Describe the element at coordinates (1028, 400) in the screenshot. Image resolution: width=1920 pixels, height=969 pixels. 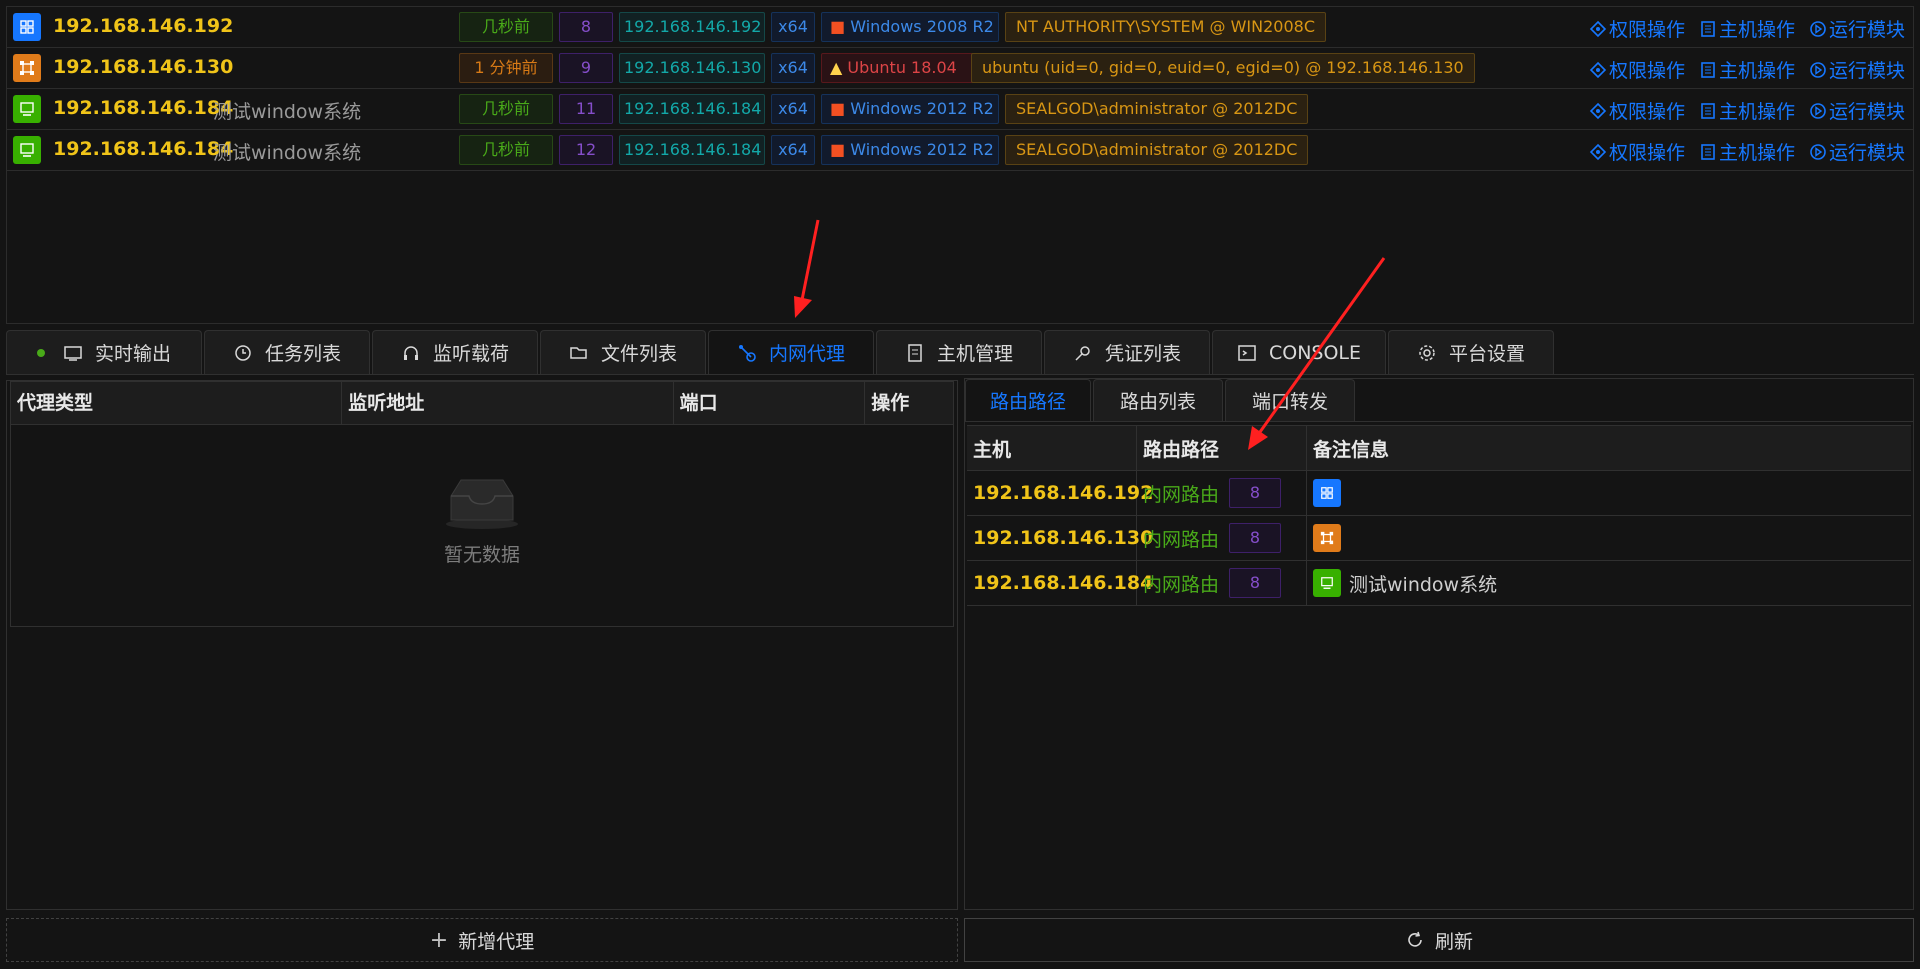
I see `subtab-route-path: 路由路径` at that location.